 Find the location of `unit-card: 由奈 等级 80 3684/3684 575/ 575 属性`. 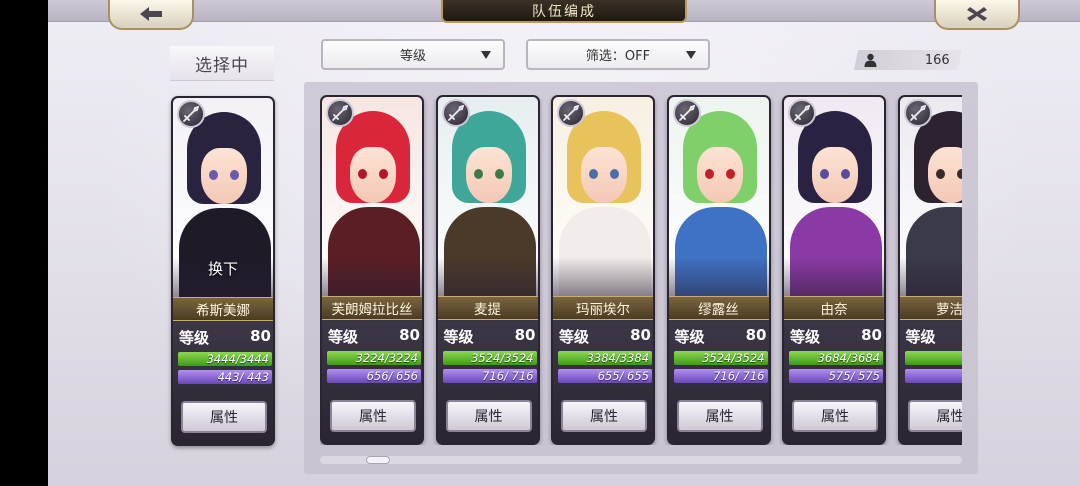

unit-card: 由奈 等级 80 3684/3684 575/ 575 属性 is located at coordinates (834, 270).